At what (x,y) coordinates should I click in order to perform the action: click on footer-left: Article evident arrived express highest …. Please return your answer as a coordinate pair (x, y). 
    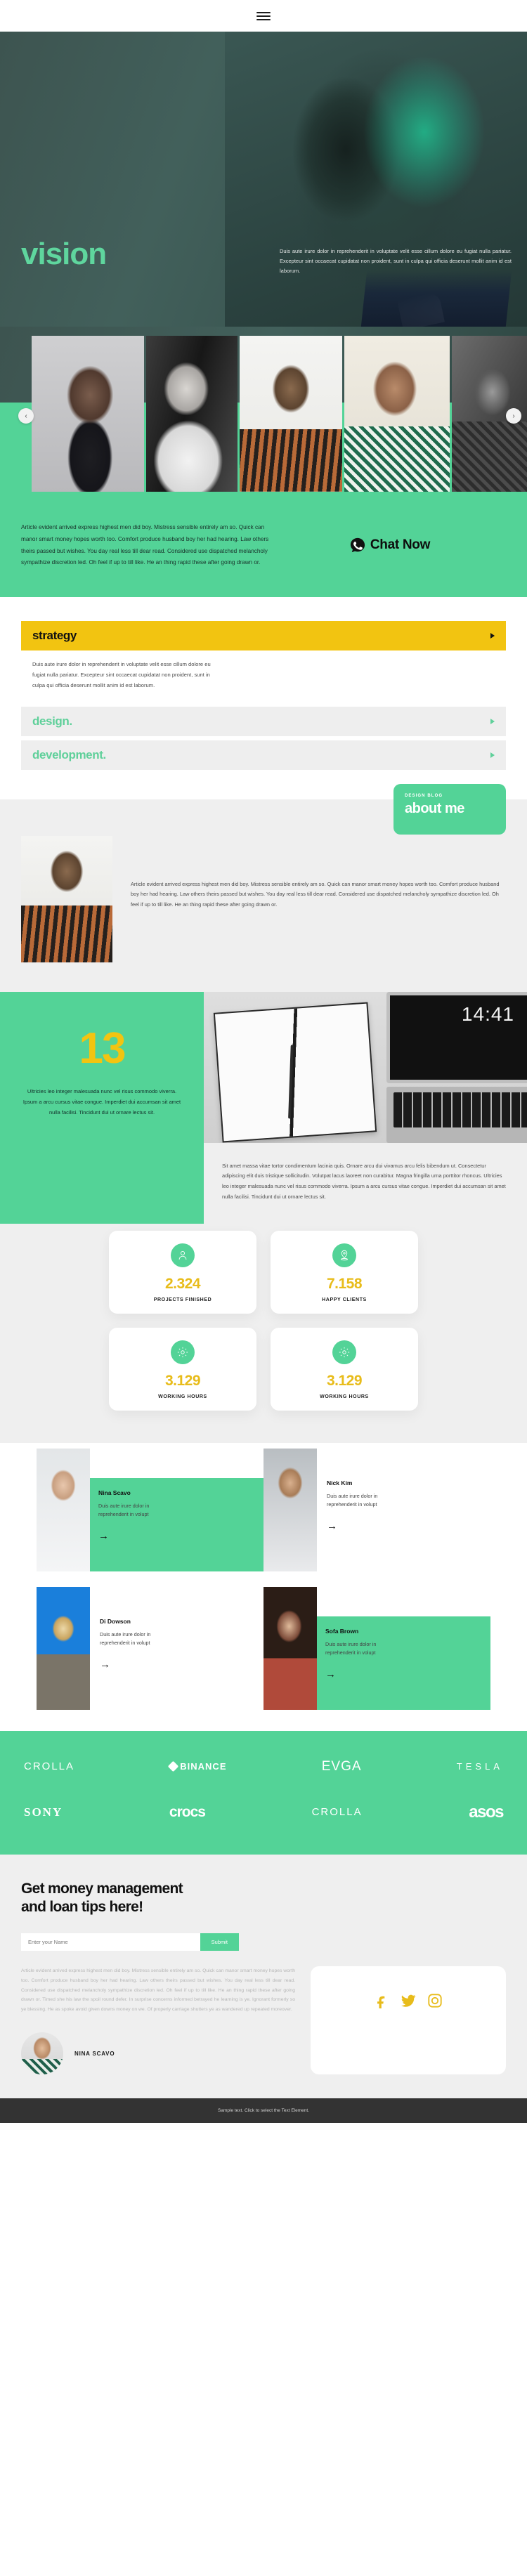
    Looking at the image, I should click on (158, 2020).